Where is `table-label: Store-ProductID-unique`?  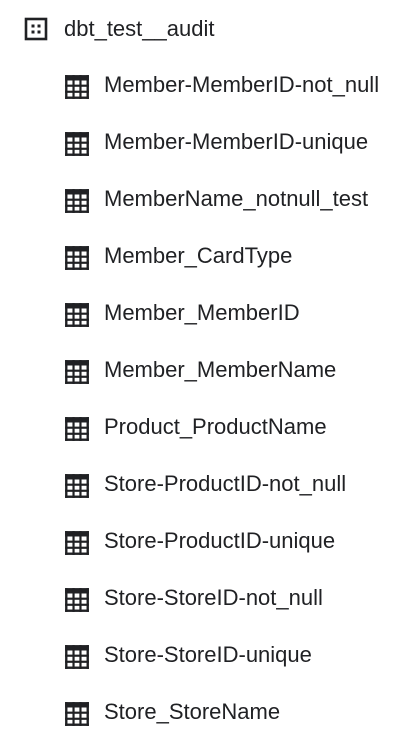 table-label: Store-ProductID-unique is located at coordinates (220, 540).